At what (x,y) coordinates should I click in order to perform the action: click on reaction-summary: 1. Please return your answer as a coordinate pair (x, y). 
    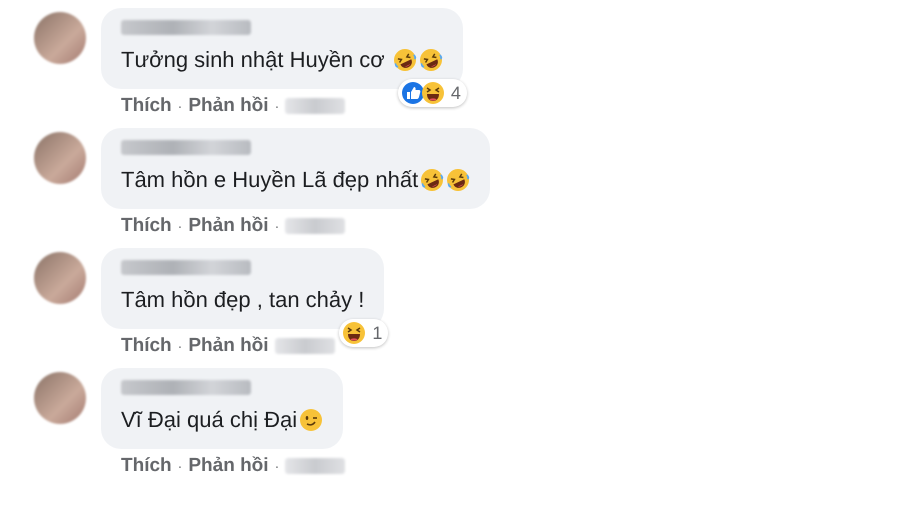
    Looking at the image, I should click on (363, 333).